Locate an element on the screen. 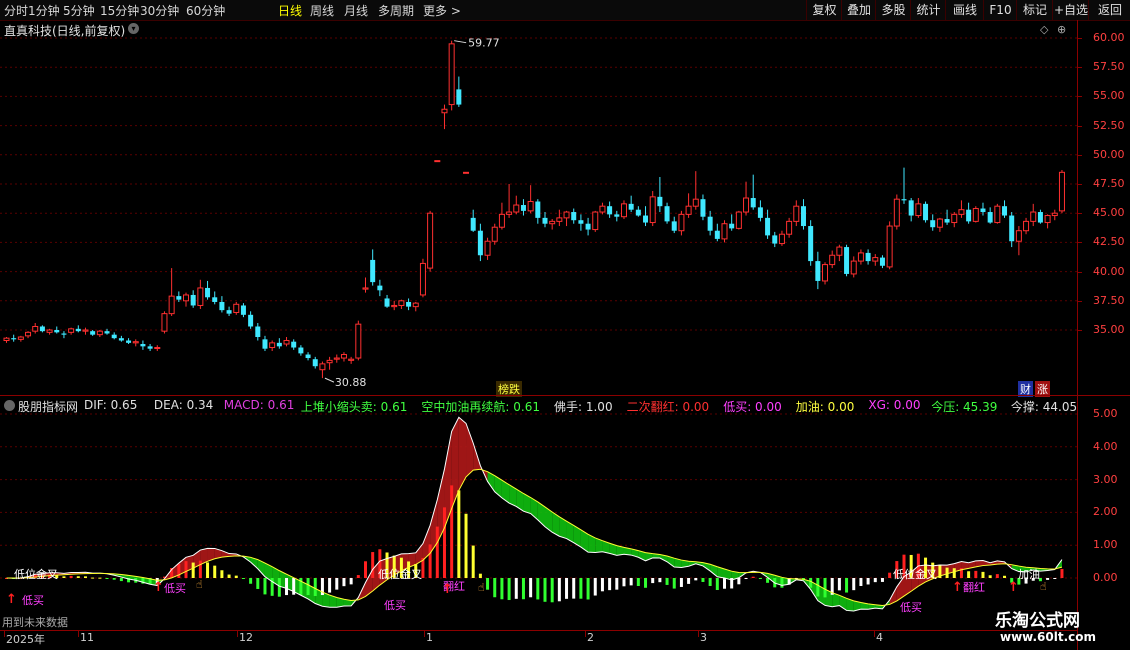 This screenshot has width=1130, height=650. price-tick-label: 40.00 is located at coordinates (1109, 271).